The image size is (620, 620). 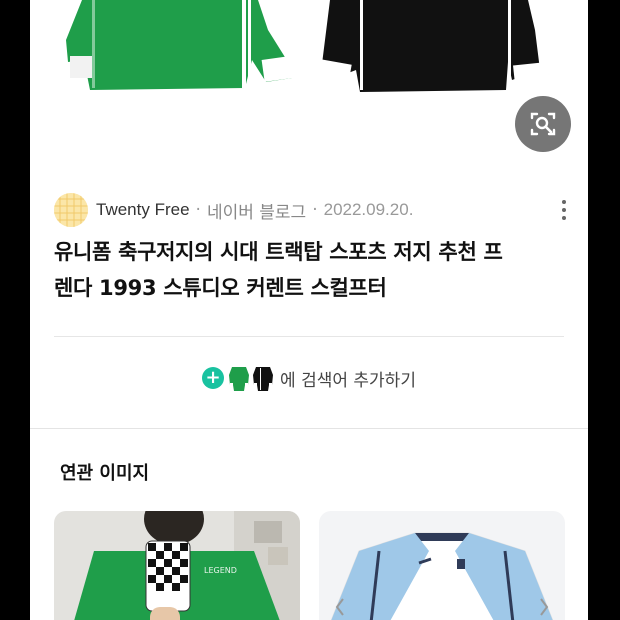 I want to click on image-search-button, so click(x=543, y=124).